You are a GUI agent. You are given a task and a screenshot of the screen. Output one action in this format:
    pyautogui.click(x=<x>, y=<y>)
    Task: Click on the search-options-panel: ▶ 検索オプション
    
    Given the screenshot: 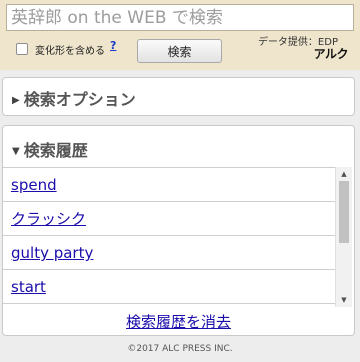 What is the action you would take?
    pyautogui.click(x=178, y=96)
    